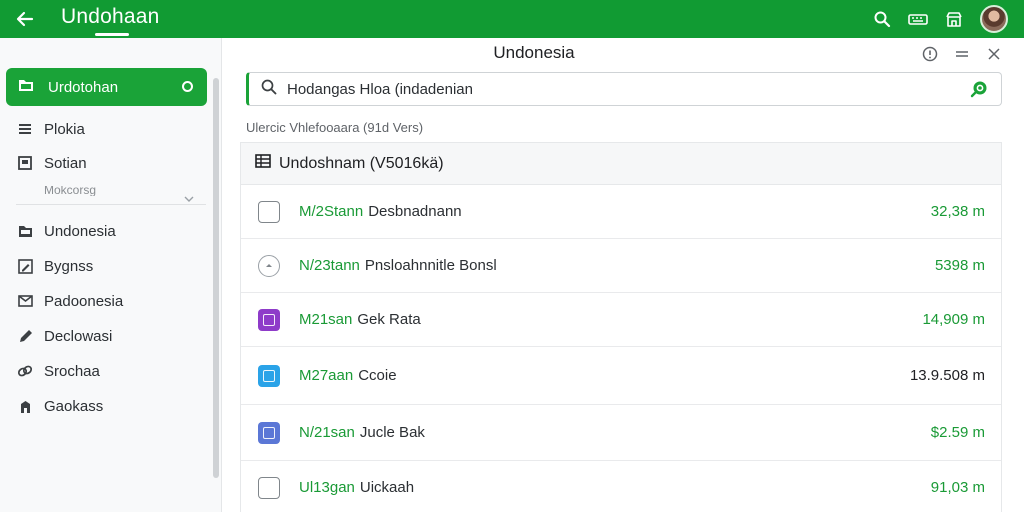 Image resolution: width=1024 pixels, height=512 pixels. I want to click on mail-icon, so click(25, 301).